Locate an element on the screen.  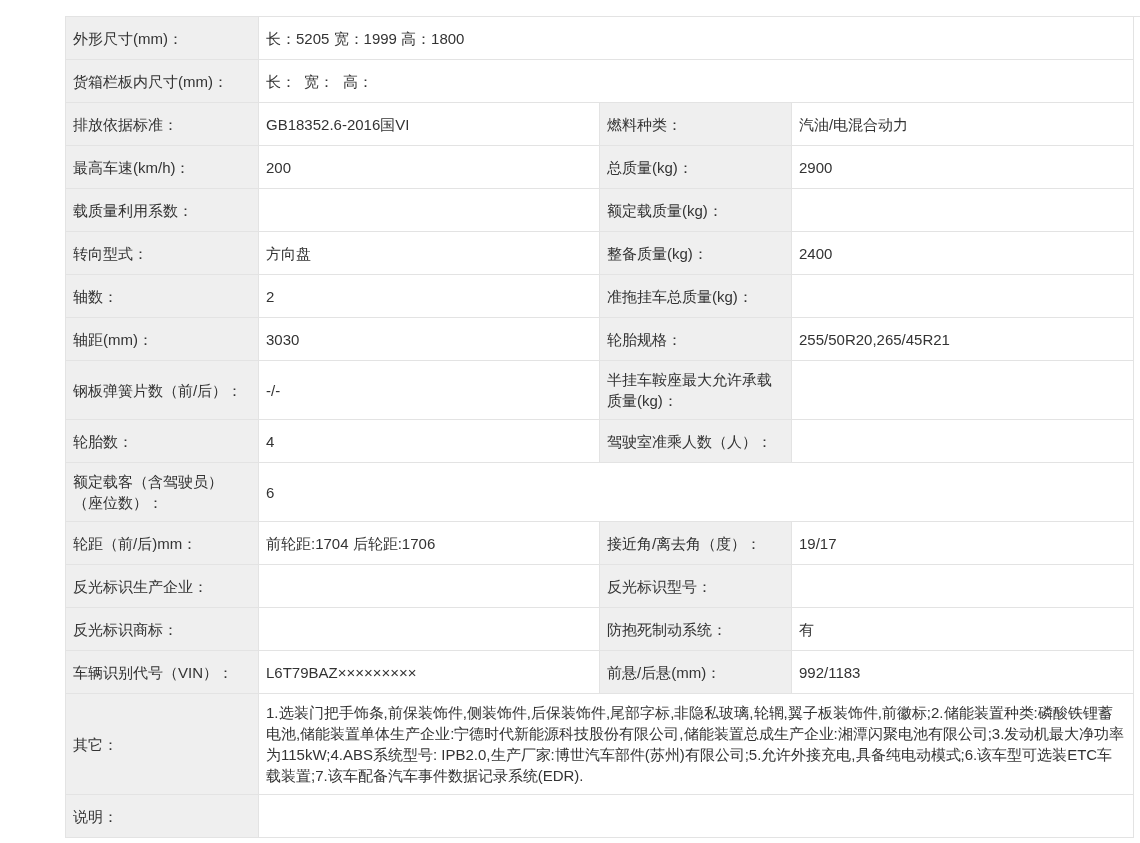
spec-value: 汽油/电混合动力 is located at coordinates (963, 124).